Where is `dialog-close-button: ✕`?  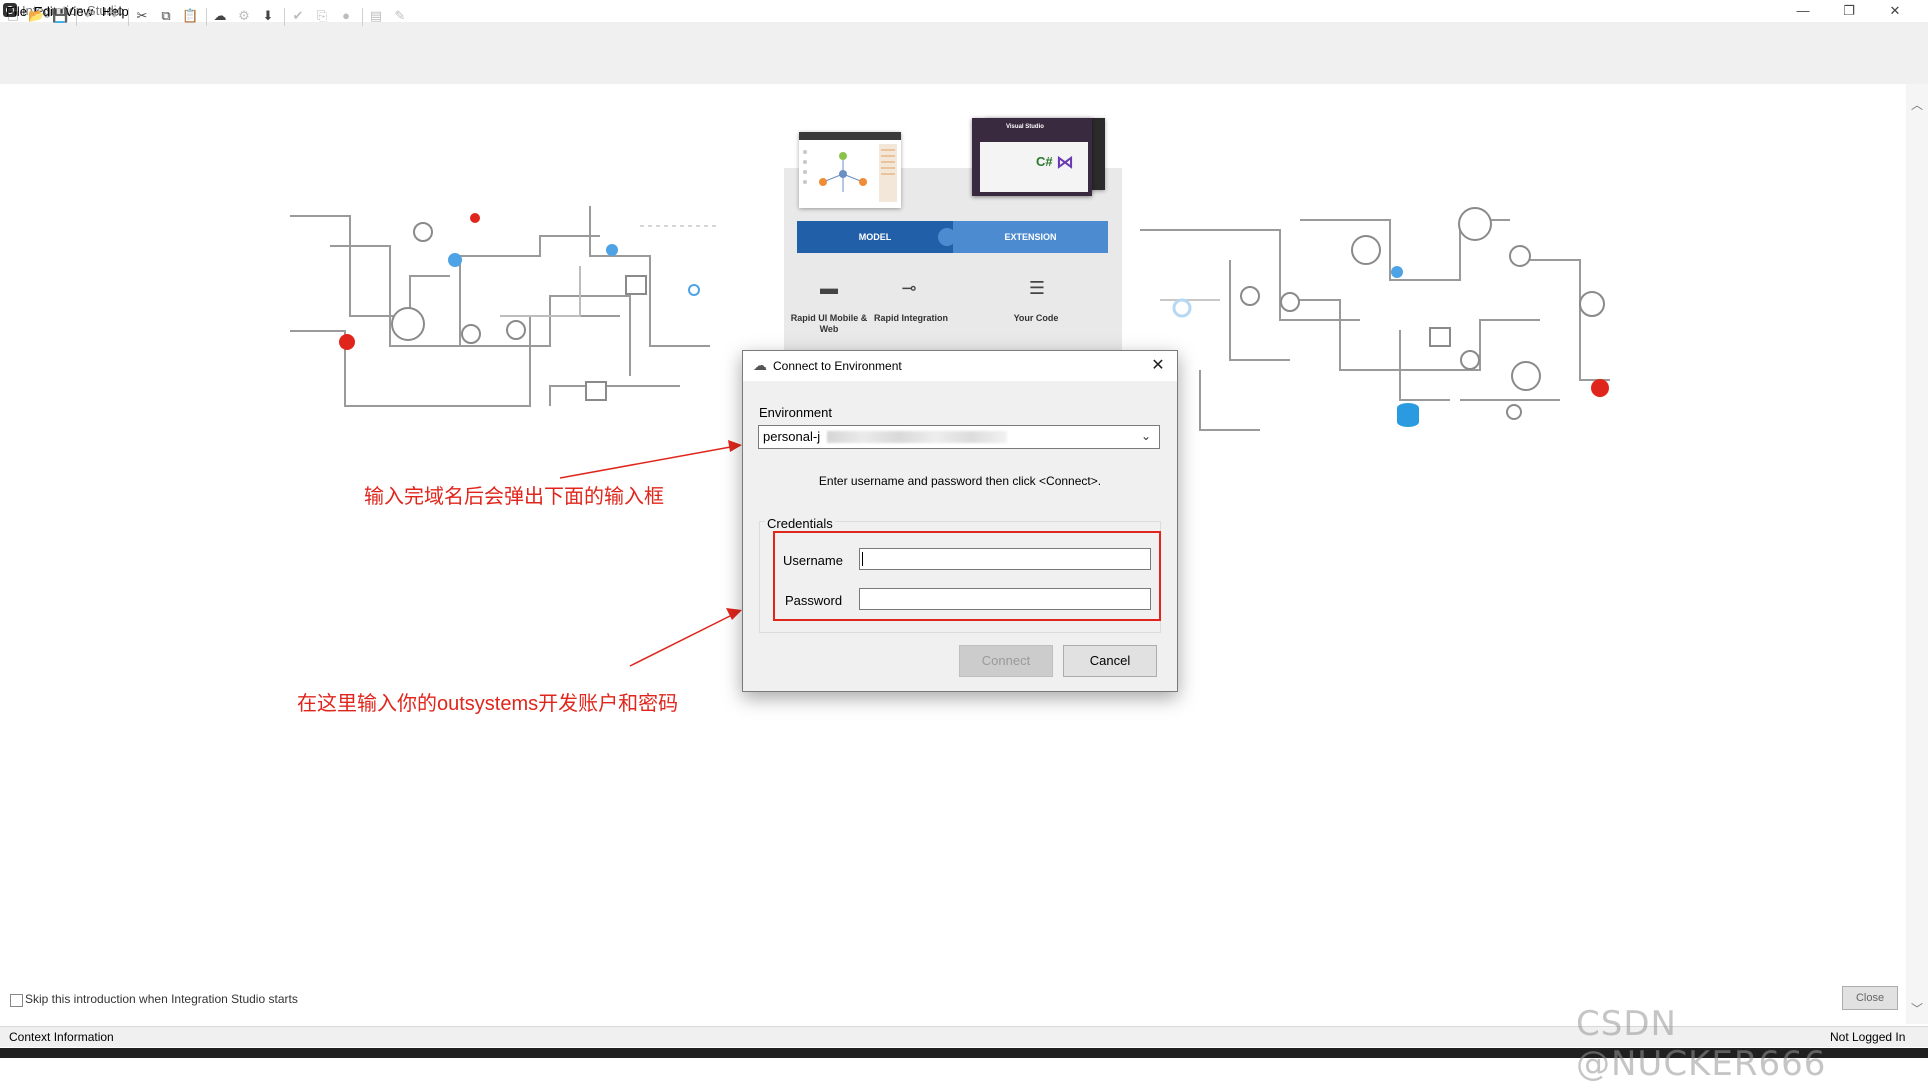
dialog-close-button: ✕ is located at coordinates (1158, 365).